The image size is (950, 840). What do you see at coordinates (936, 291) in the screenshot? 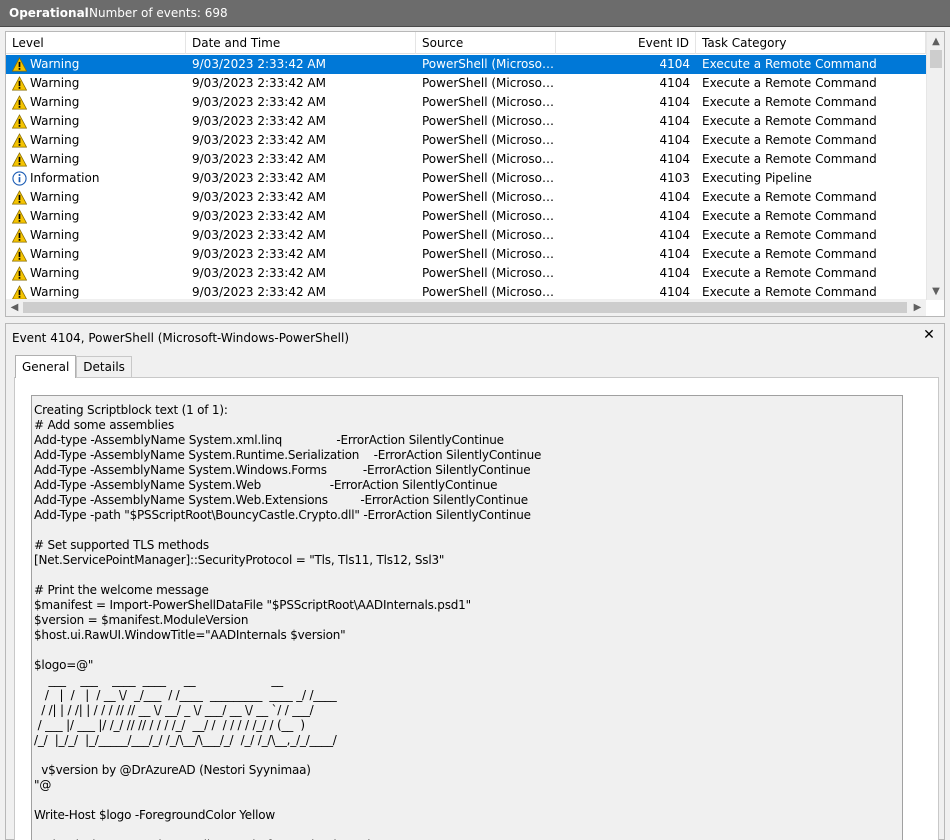
I see `scroll-down-icon: ▼` at bounding box center [936, 291].